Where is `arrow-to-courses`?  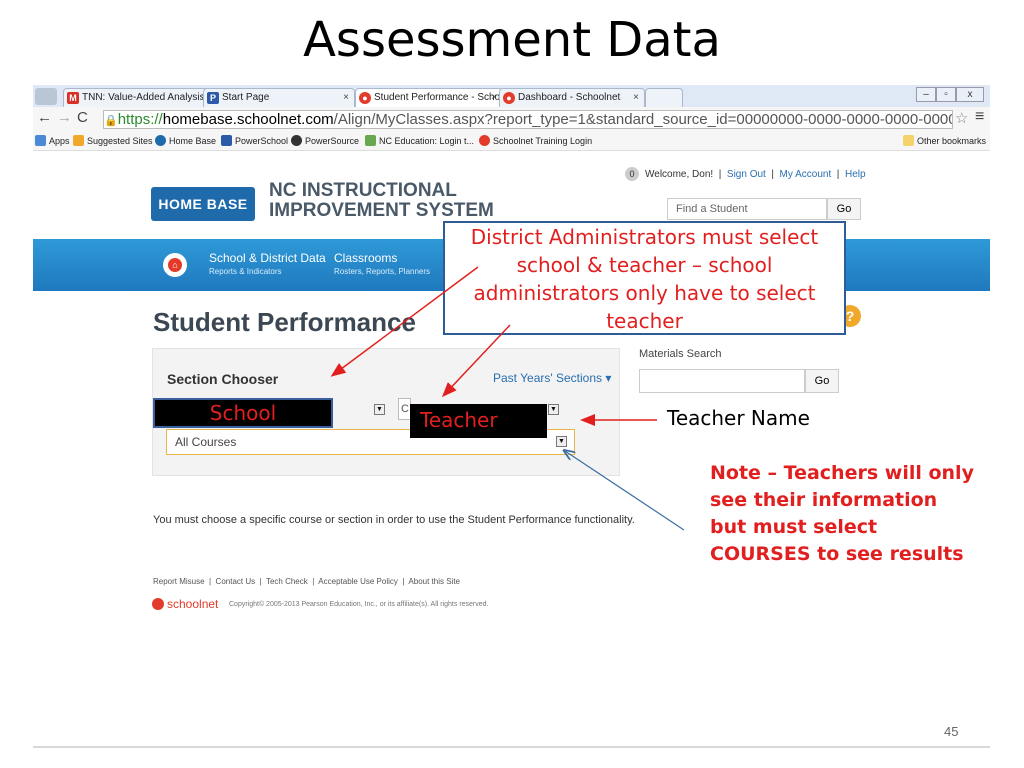
arrow-to-courses is located at coordinates (625, 491).